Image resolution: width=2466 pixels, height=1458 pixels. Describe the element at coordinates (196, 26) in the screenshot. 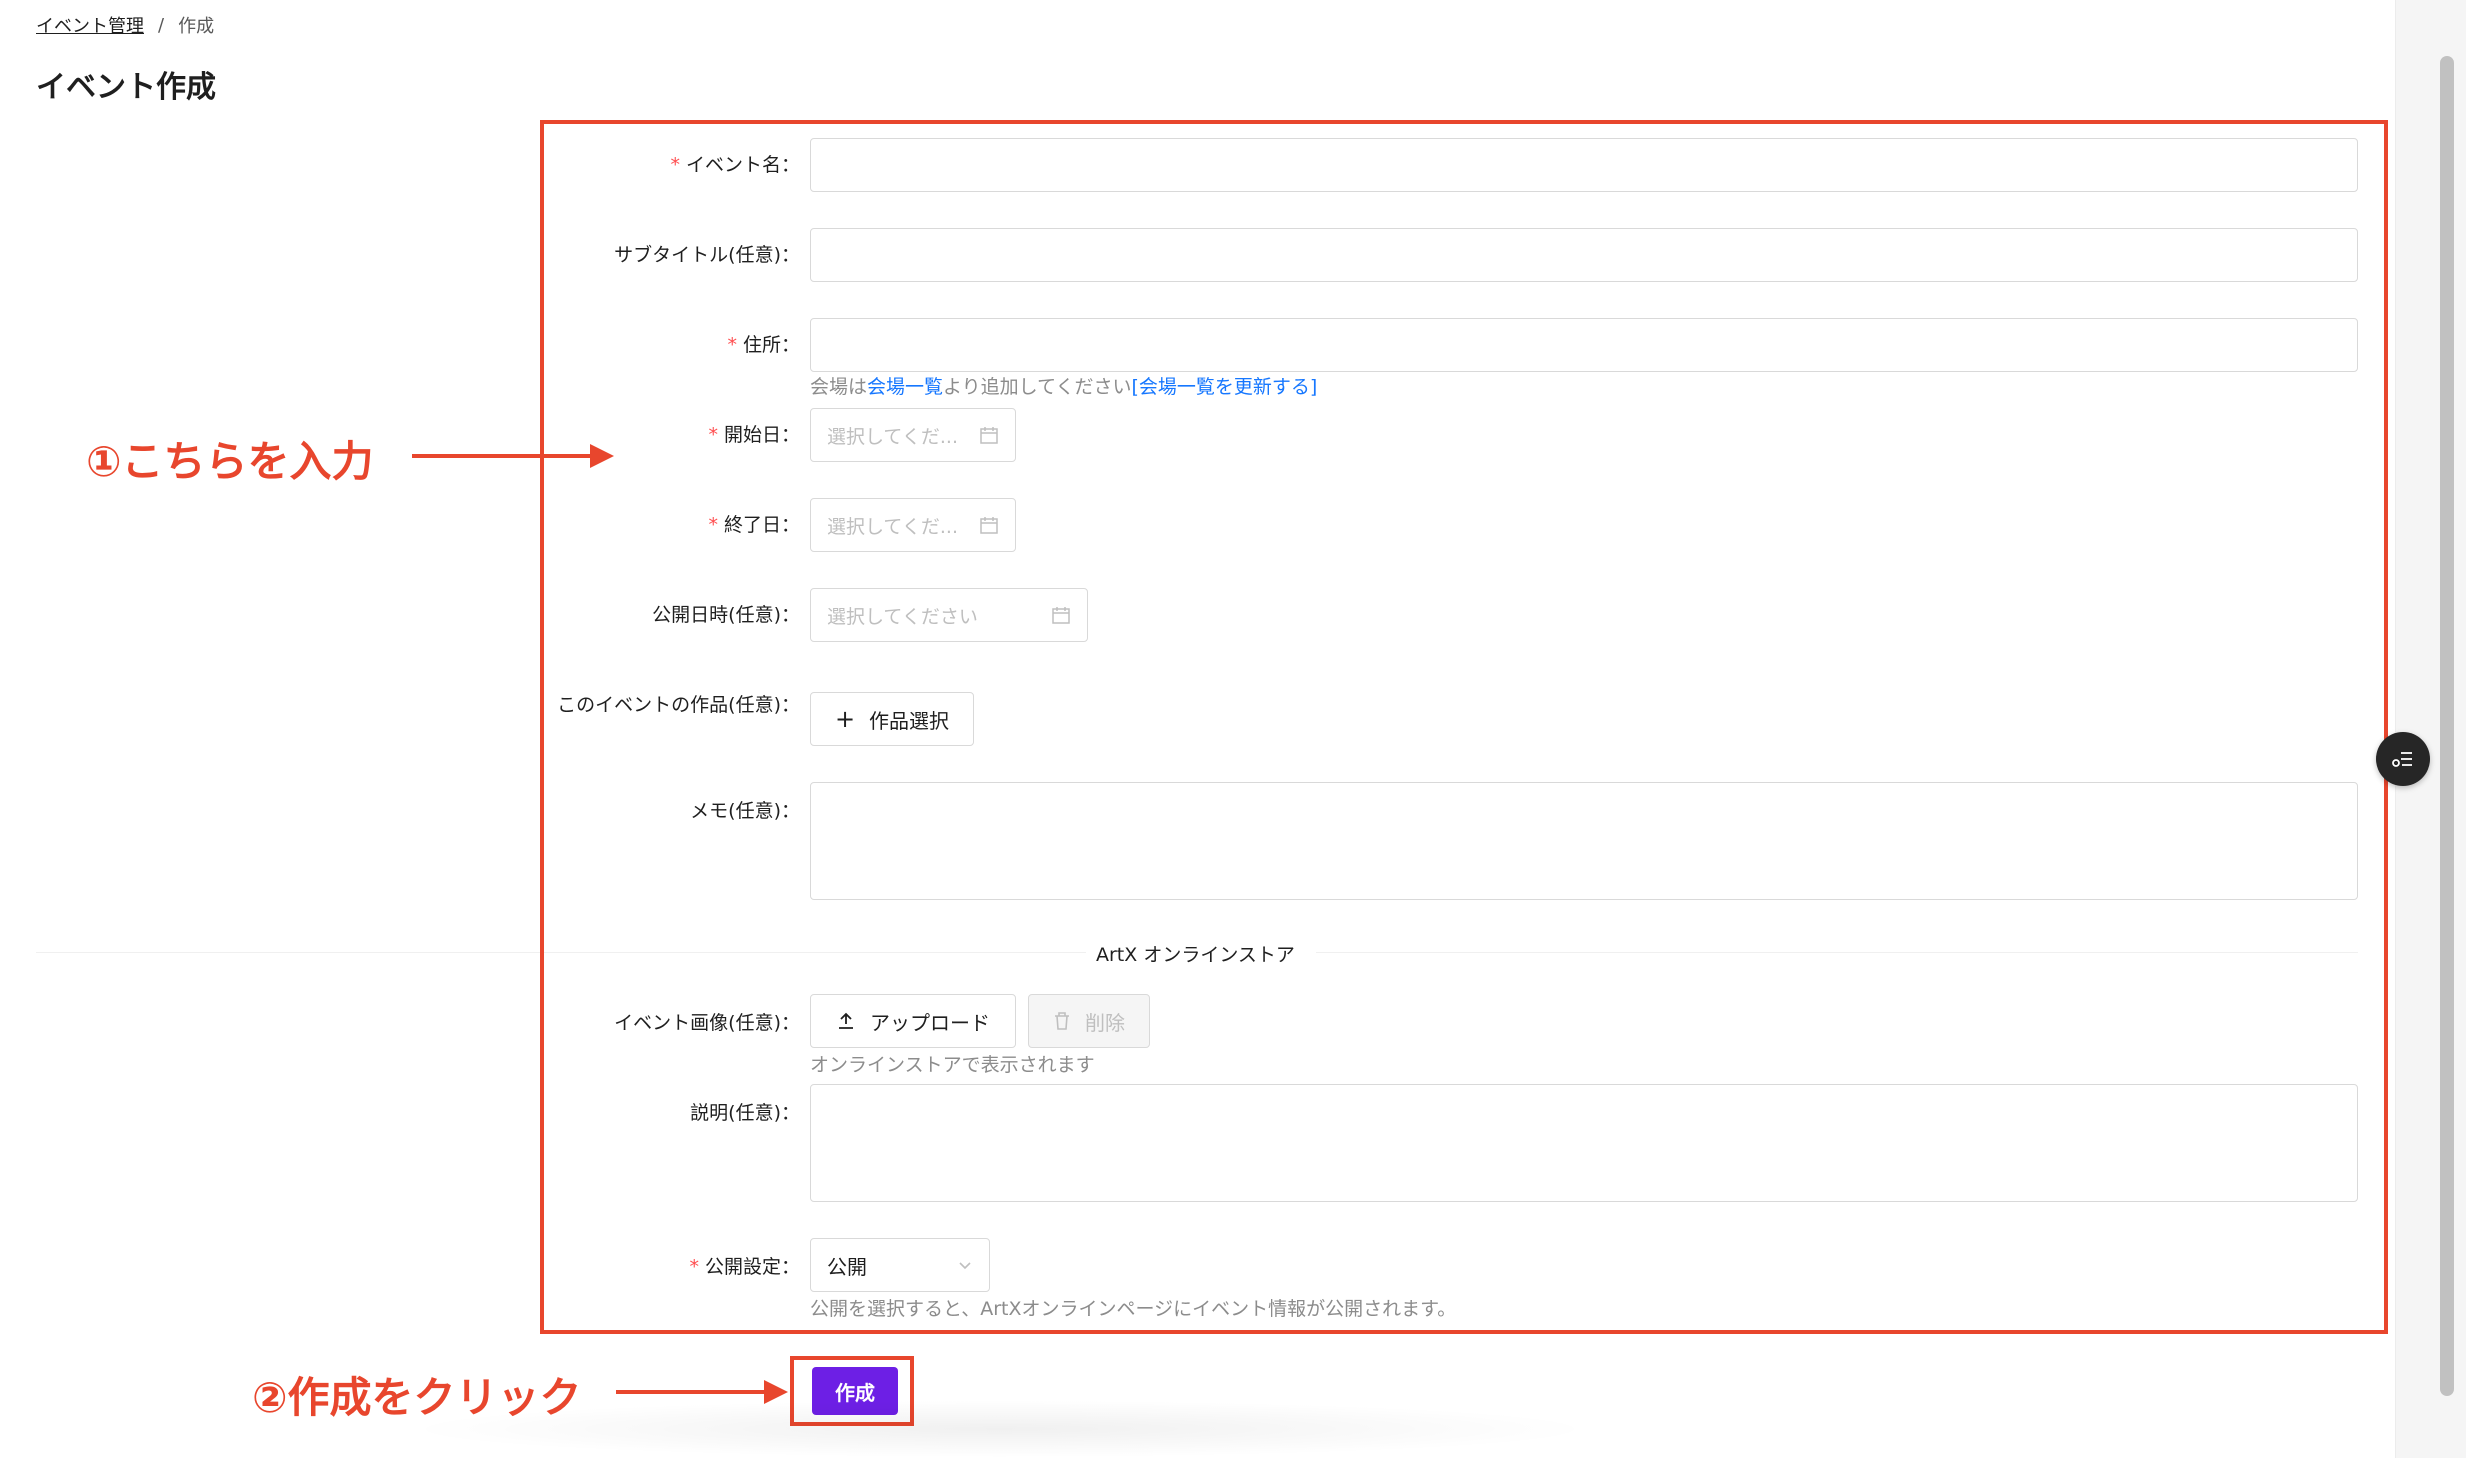

I see `breadcrumb-current: 作成` at that location.